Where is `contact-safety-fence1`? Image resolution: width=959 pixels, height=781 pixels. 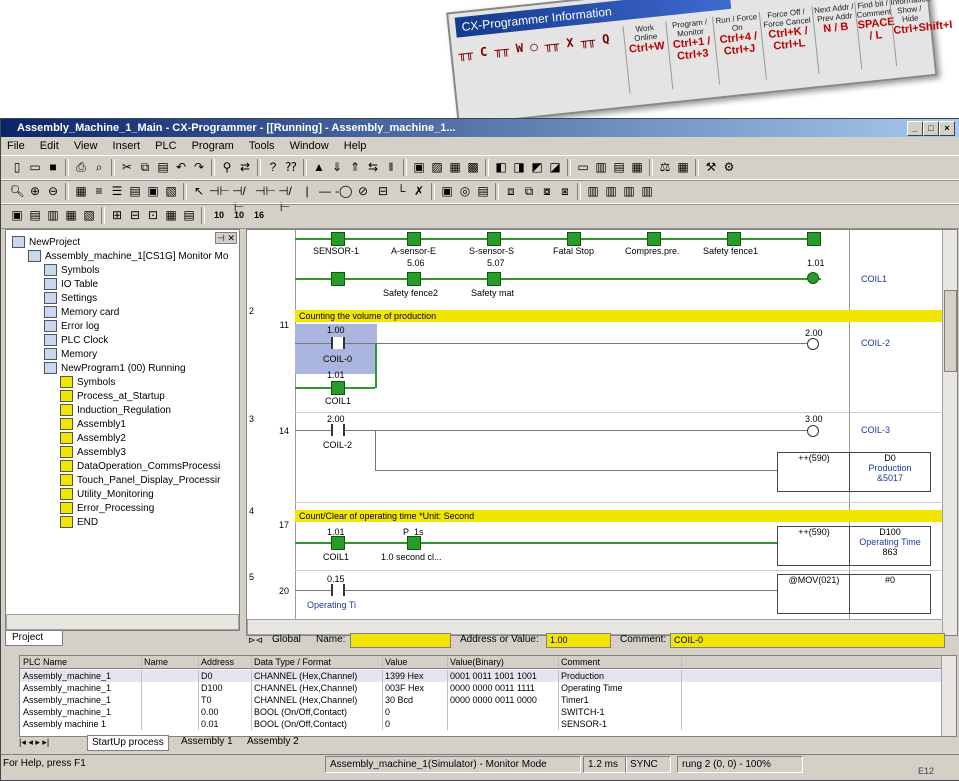 contact-safety-fence1 is located at coordinates (734, 239).